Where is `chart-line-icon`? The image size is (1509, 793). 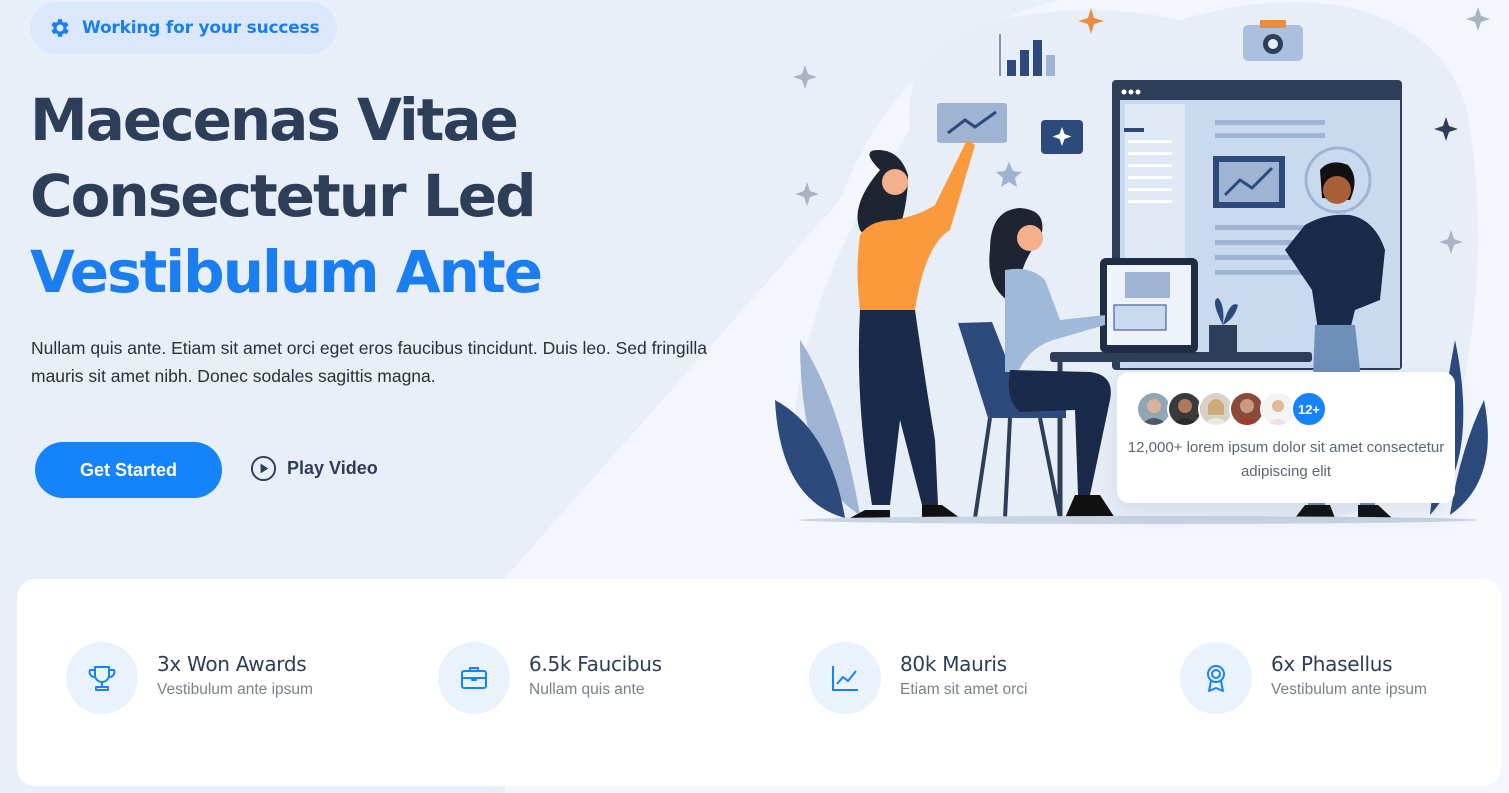 chart-line-icon is located at coordinates (845, 678).